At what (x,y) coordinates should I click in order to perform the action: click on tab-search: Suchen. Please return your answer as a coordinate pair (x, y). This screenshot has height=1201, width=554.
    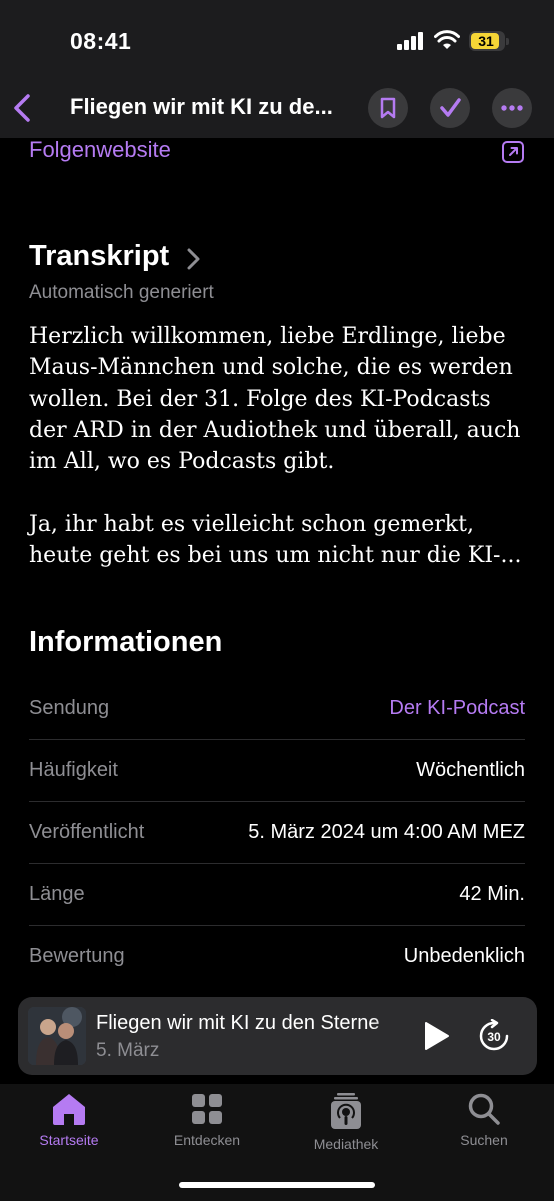
    Looking at the image, I should click on (484, 1120).